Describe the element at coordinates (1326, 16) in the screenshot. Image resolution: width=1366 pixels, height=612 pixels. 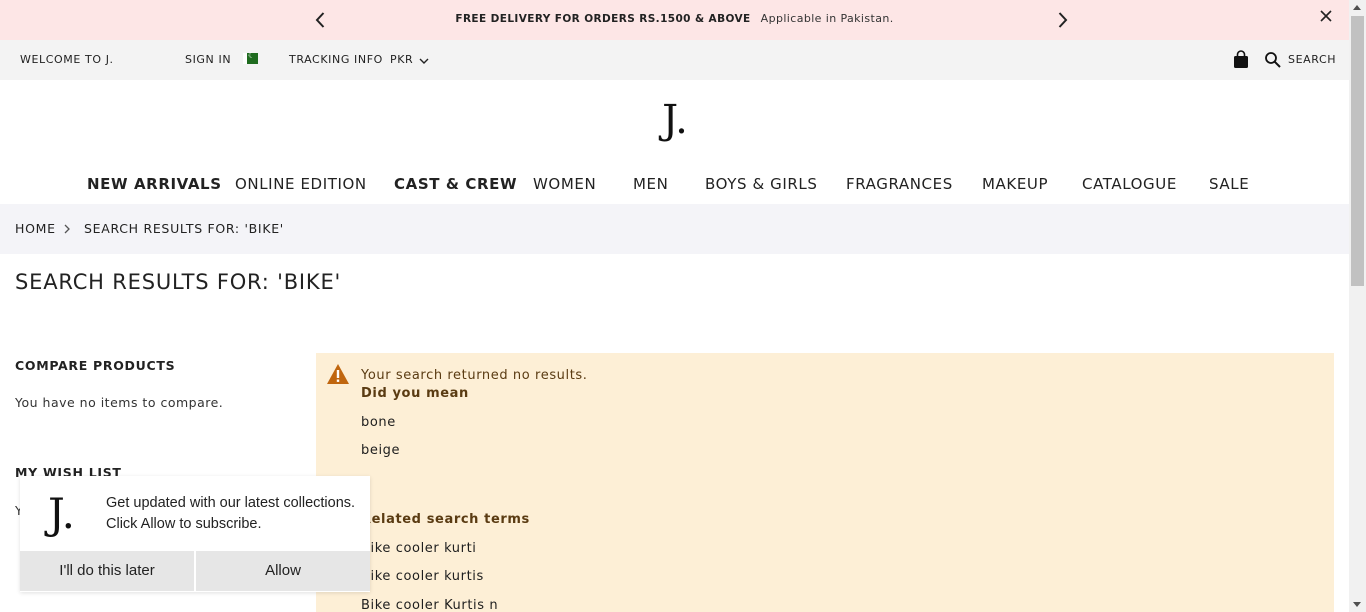
I see `promo-close-icon` at that location.